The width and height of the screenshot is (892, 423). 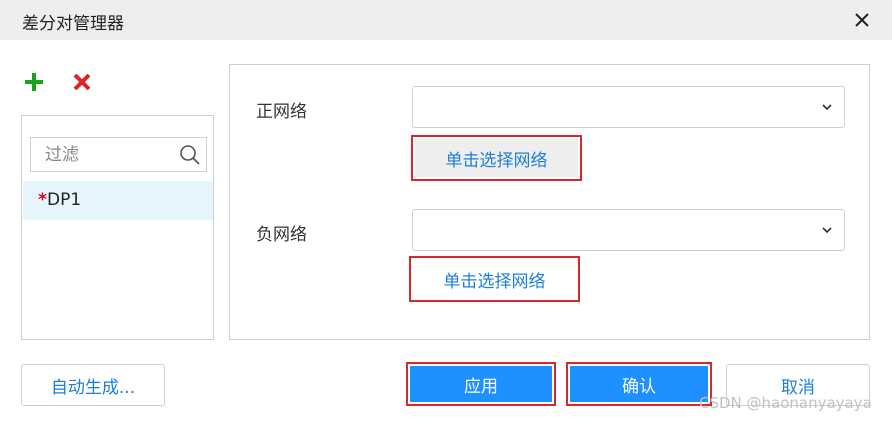 I want to click on close-button, so click(x=862, y=20).